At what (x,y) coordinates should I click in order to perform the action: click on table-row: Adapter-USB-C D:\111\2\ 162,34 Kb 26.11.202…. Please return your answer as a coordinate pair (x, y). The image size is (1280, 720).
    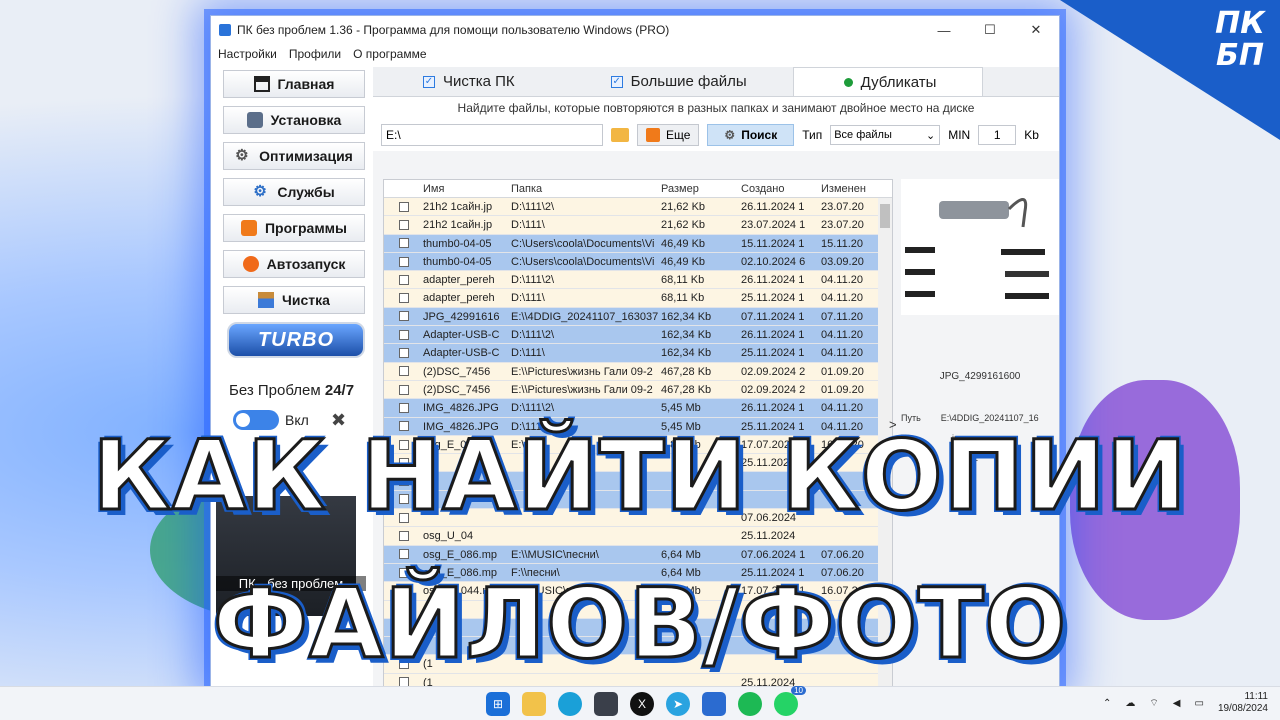
    Looking at the image, I should click on (638, 335).